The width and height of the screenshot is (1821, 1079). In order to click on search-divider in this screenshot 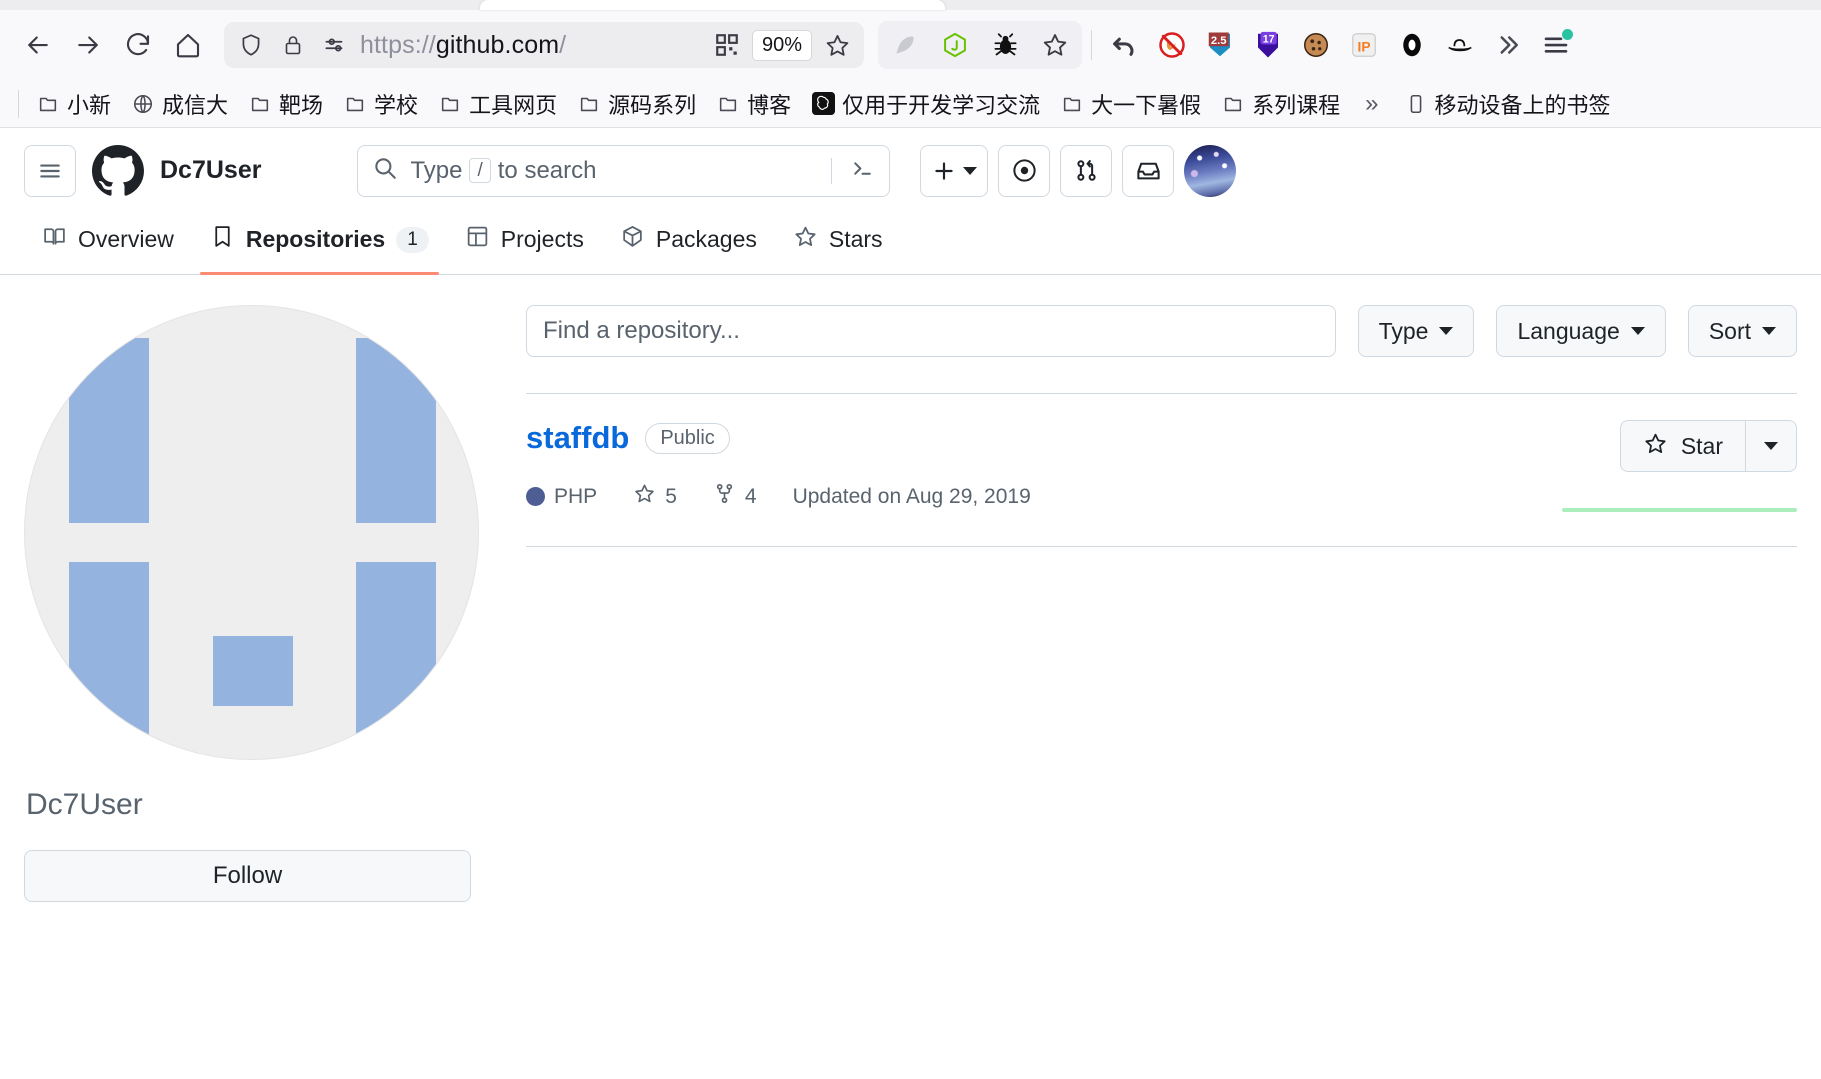, I will do `click(832, 170)`.